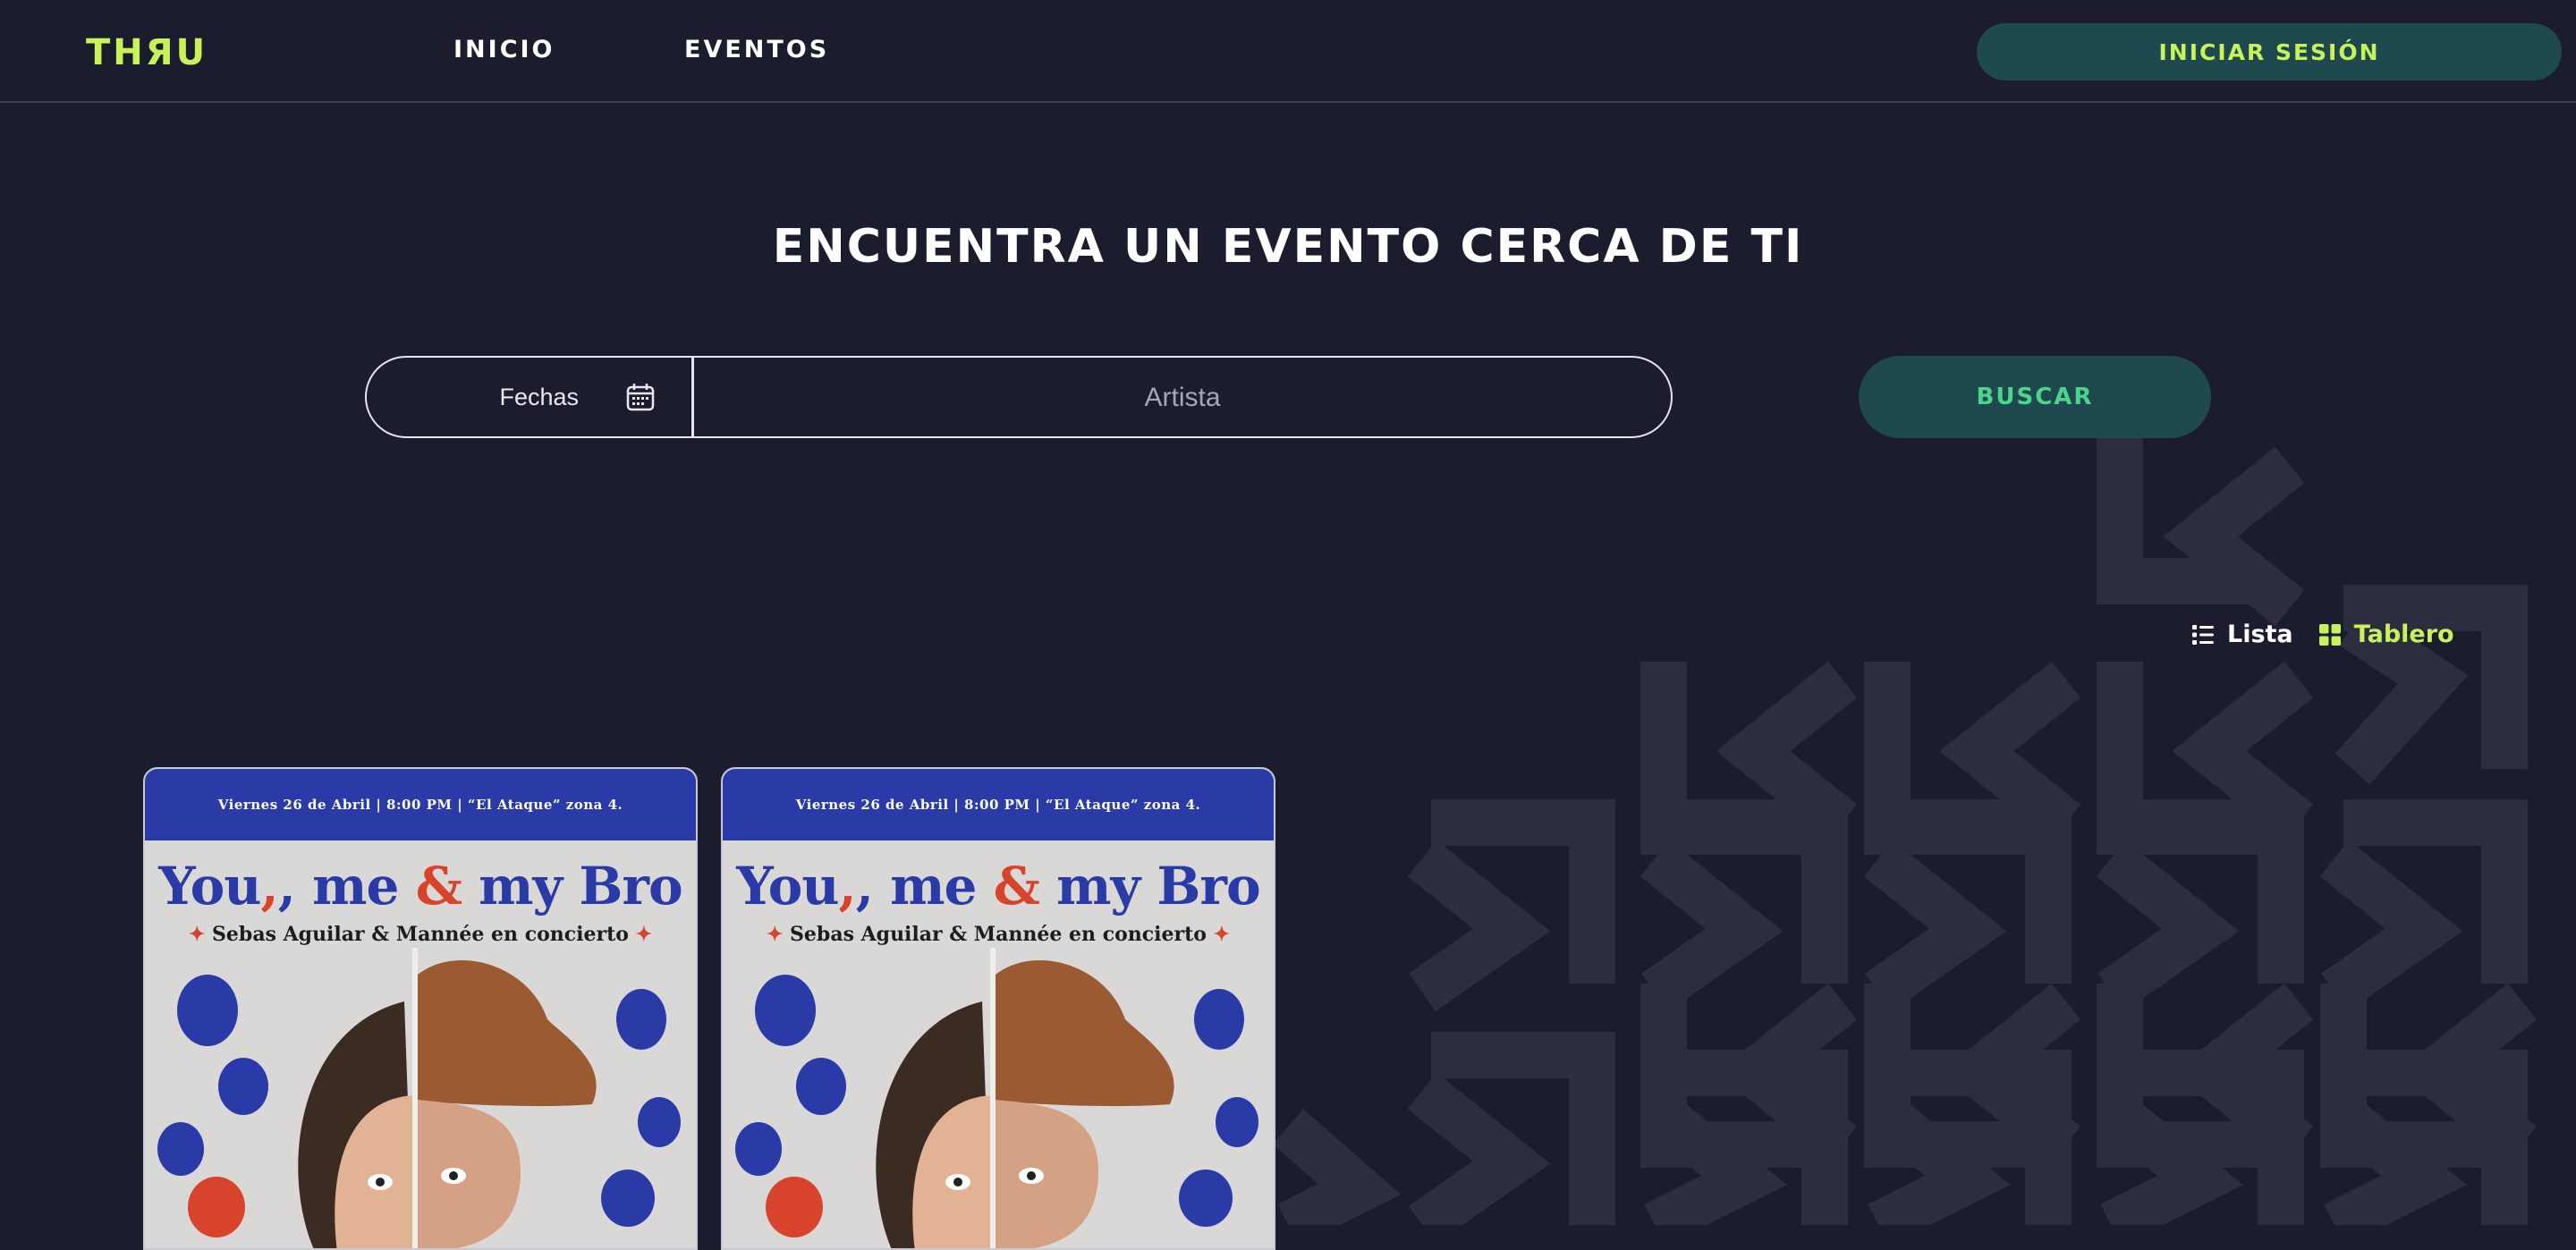 The image size is (2576, 1250). I want to click on nav-eventos: EVENTOS, so click(756, 50).